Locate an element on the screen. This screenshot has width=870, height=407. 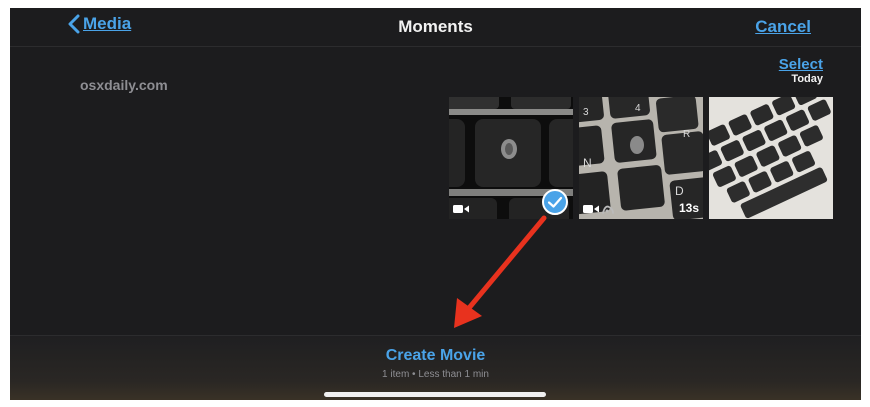
svg-text: 4 is located at coordinates (638, 108).